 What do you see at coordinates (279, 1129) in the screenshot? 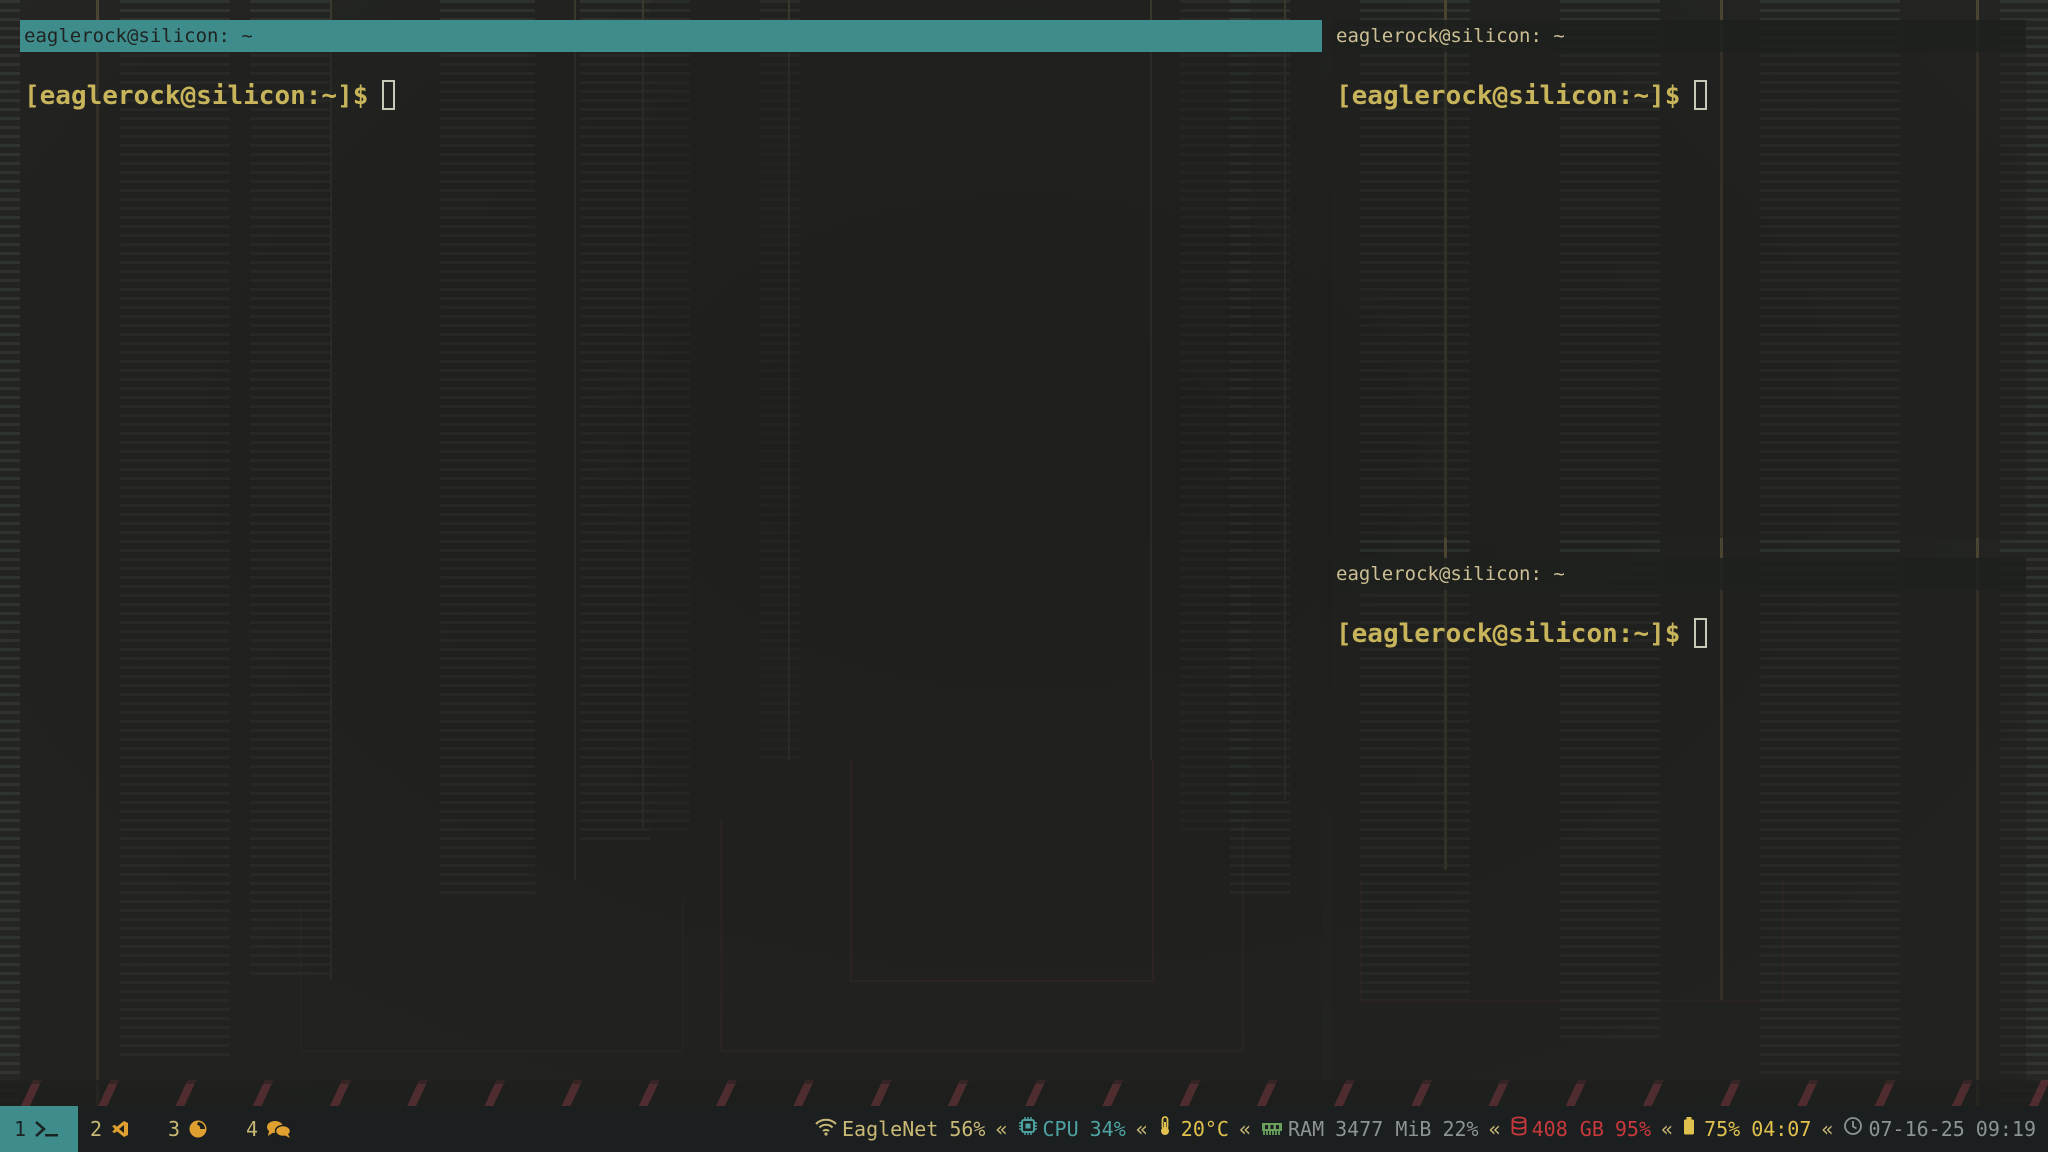
I see `chat-icon` at bounding box center [279, 1129].